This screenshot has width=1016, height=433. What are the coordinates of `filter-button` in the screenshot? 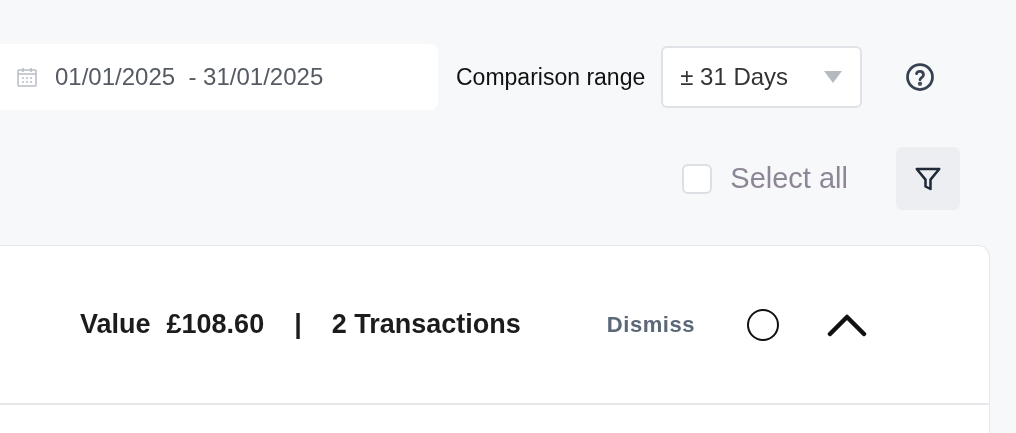 It's located at (928, 178).